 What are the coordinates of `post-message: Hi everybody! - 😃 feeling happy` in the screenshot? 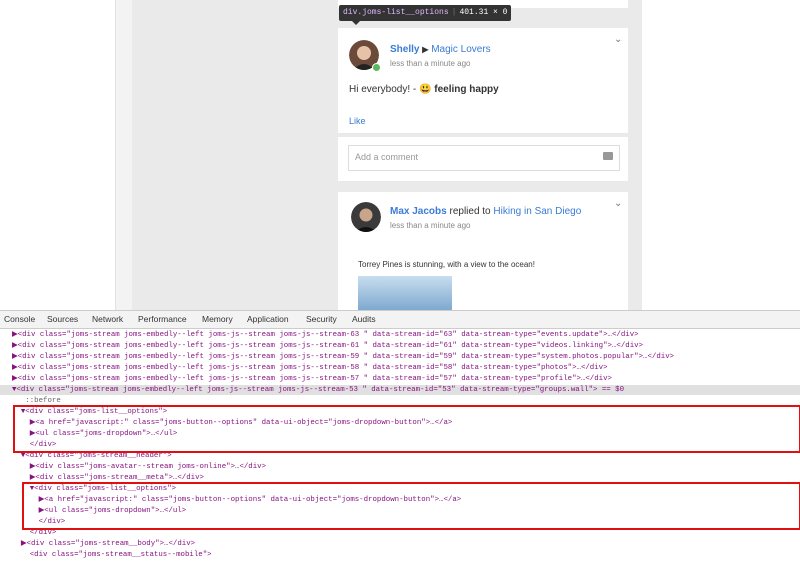 It's located at (424, 89).